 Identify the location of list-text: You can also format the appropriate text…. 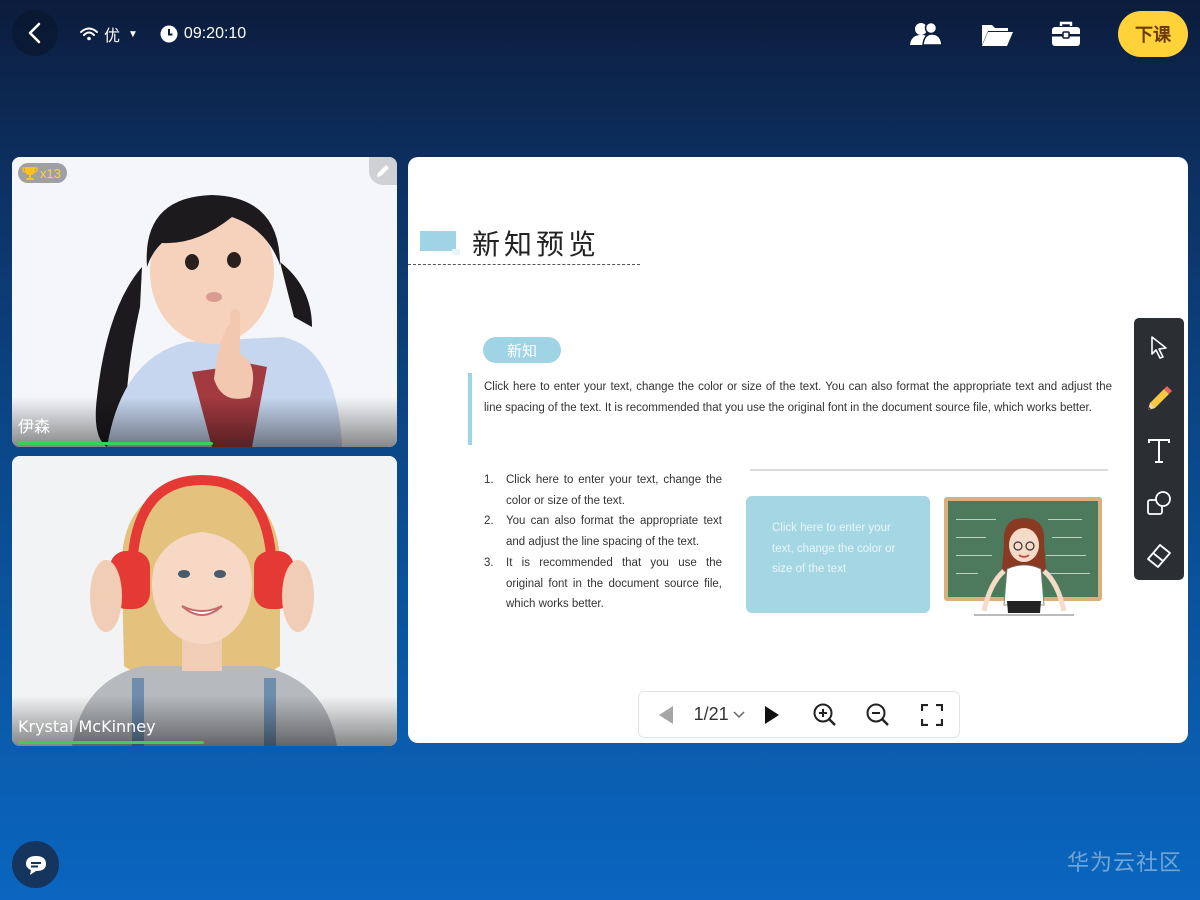
(614, 532).